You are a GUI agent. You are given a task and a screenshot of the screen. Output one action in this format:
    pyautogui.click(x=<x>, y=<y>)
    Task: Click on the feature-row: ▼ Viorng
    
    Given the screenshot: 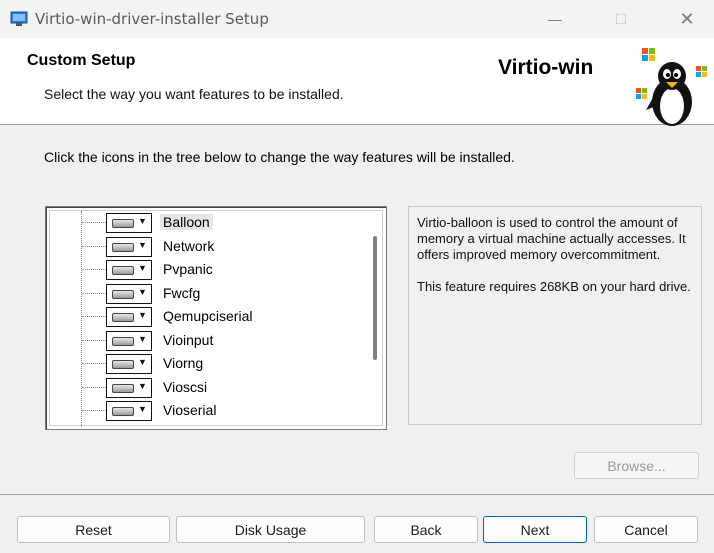 What is the action you would take?
    pyautogui.click(x=210, y=363)
    